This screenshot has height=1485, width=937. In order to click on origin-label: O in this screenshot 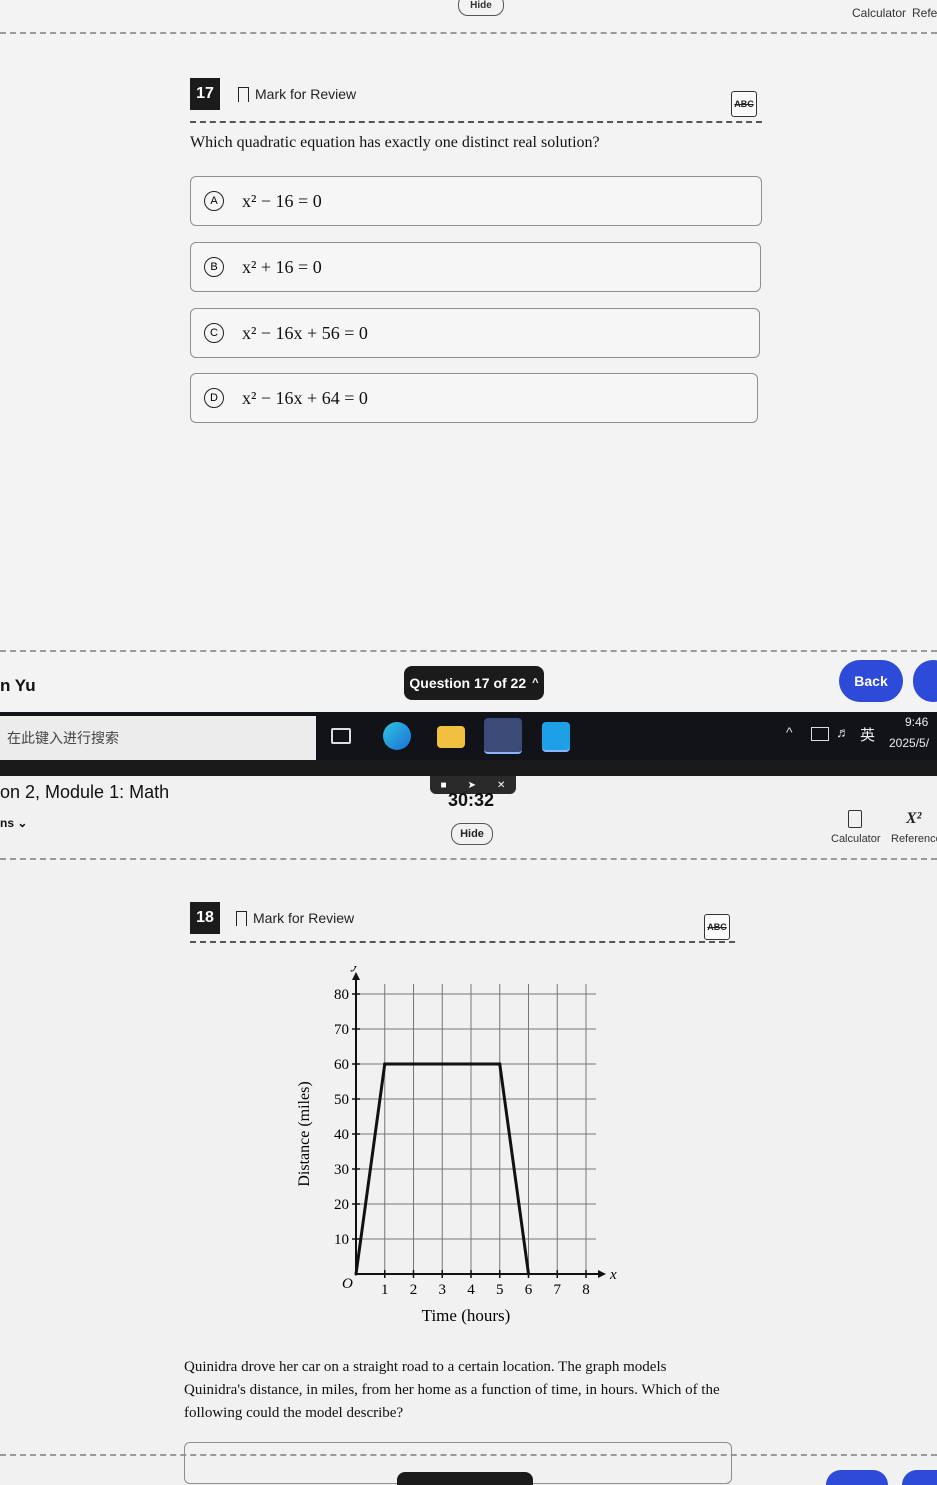, I will do `click(347, 1284)`.